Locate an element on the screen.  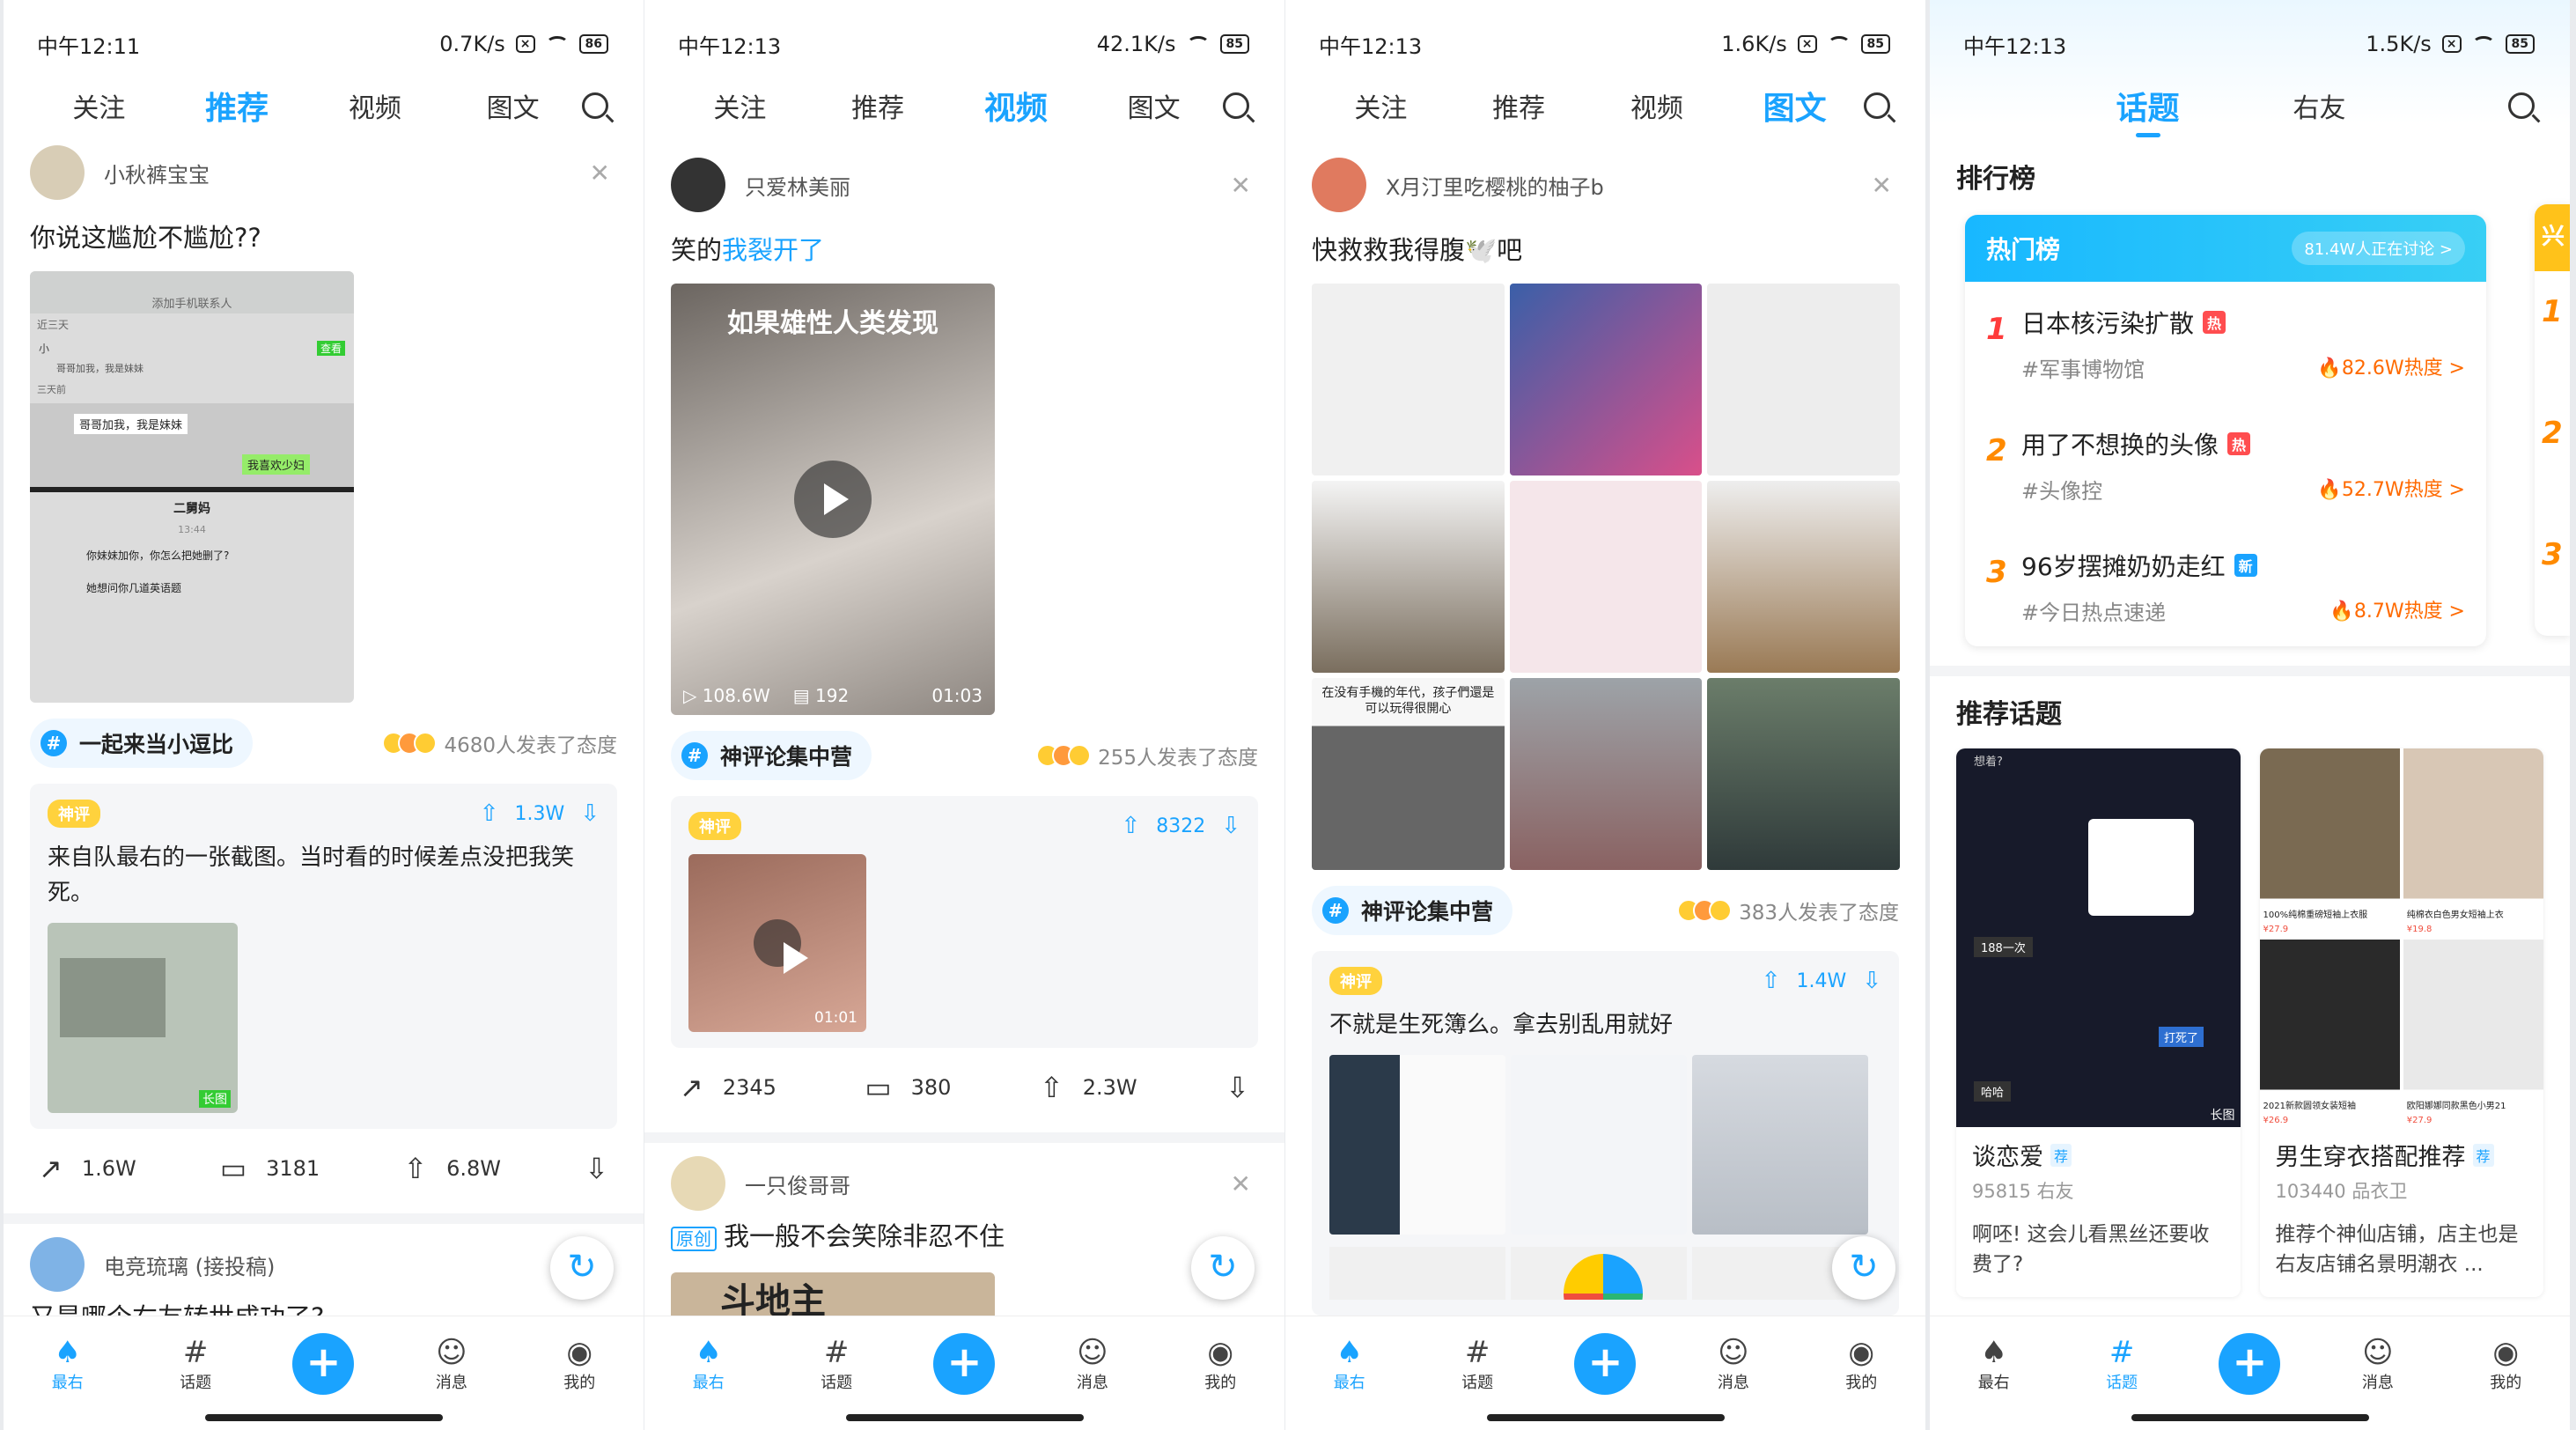
upvote-button: ⇧ 2.3W is located at coordinates (1088, 1087).